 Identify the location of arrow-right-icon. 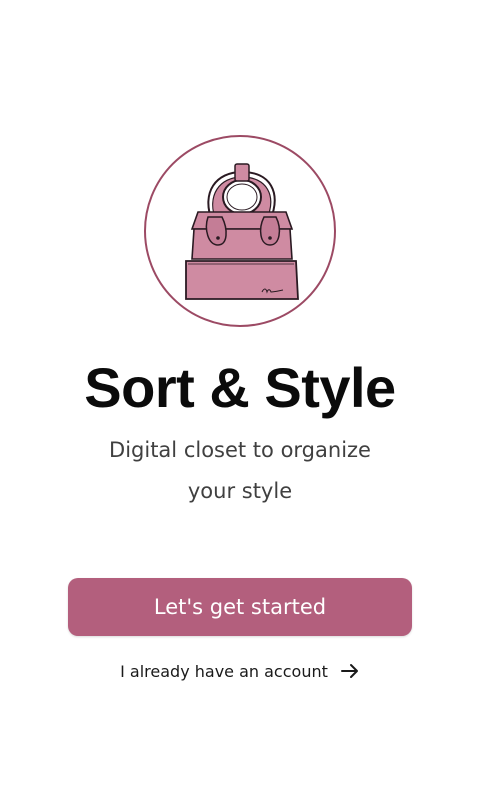
(349, 671).